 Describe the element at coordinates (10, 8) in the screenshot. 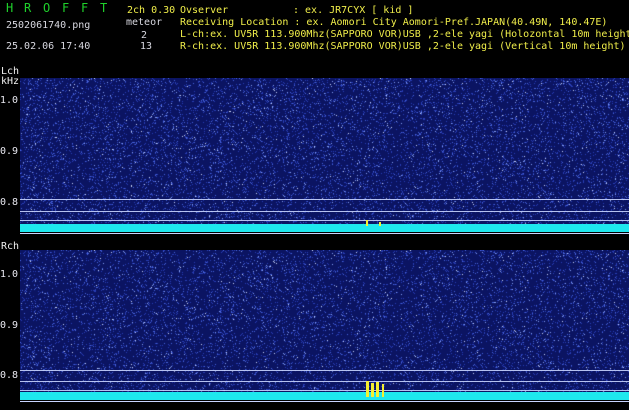

I see `app-title-letter: H` at that location.